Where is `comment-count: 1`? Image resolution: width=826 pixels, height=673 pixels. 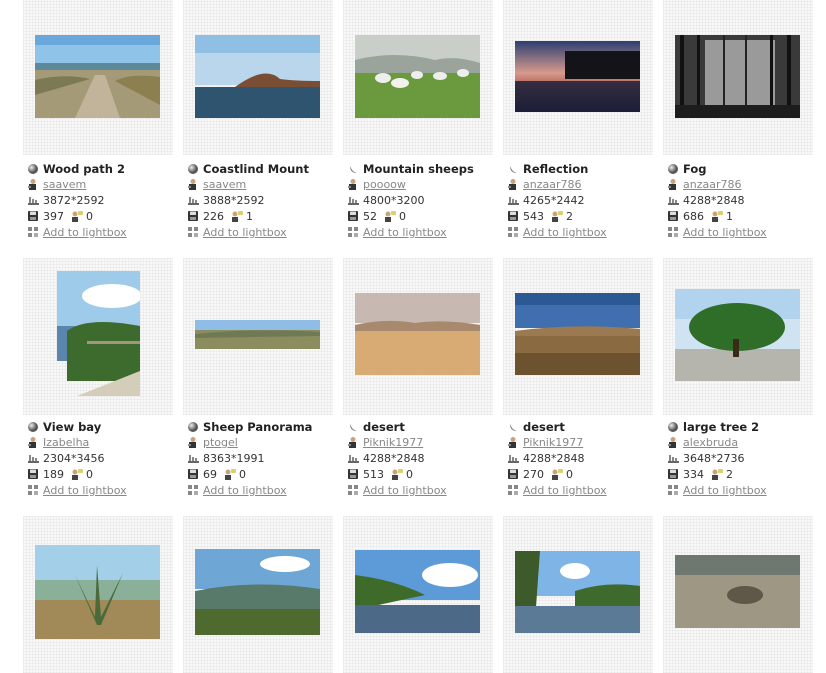
comment-count: 1 is located at coordinates (729, 216).